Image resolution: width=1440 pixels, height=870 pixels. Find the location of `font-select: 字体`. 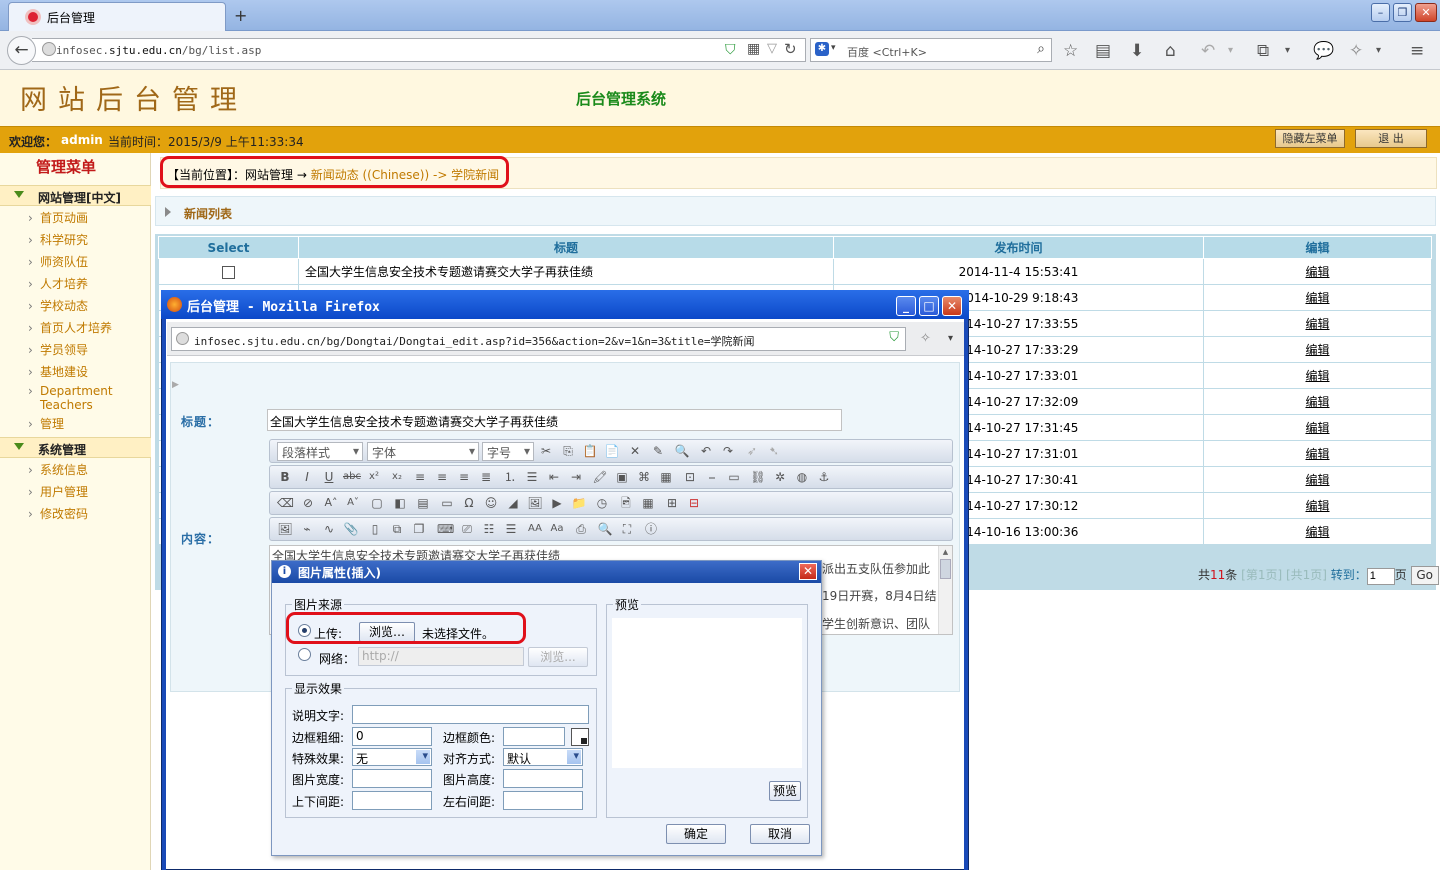

font-select: 字体 is located at coordinates (423, 451).